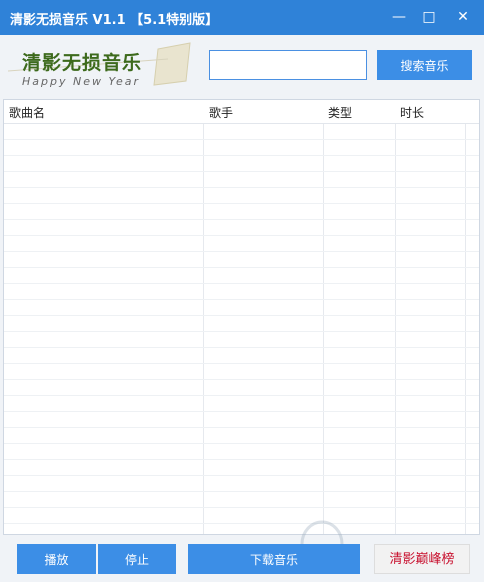 This screenshot has width=484, height=582. I want to click on column-header-artist: 歌手, so click(221, 112).